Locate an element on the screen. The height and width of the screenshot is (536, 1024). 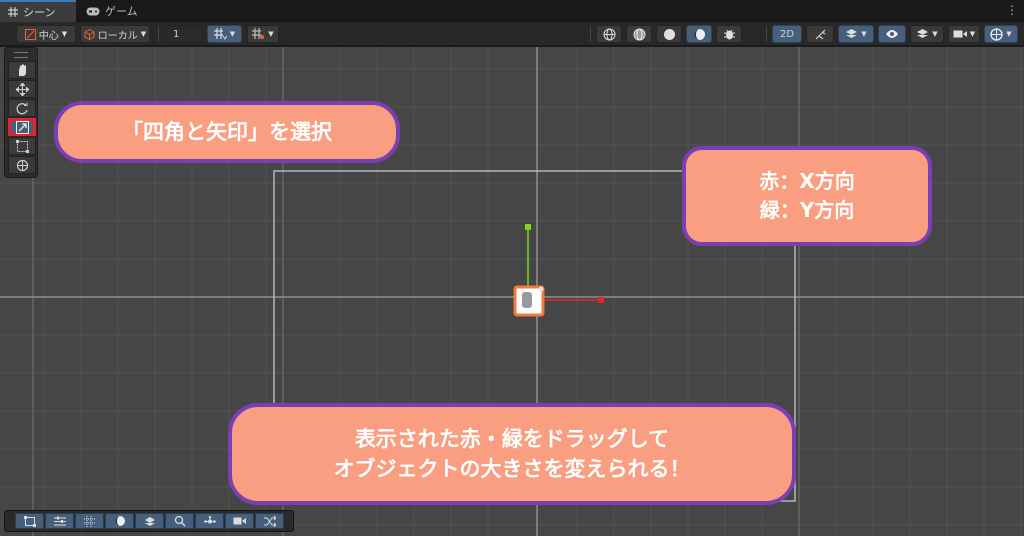
wireframe-sphere-icon is located at coordinates (609, 34).